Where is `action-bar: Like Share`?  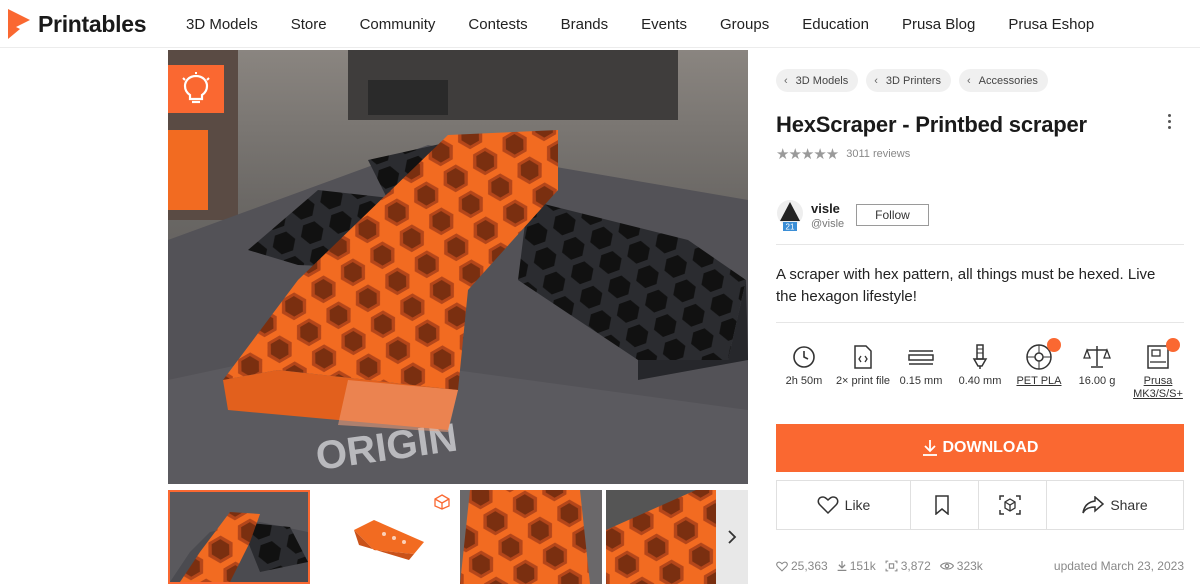
action-bar: Like Share is located at coordinates (980, 505).